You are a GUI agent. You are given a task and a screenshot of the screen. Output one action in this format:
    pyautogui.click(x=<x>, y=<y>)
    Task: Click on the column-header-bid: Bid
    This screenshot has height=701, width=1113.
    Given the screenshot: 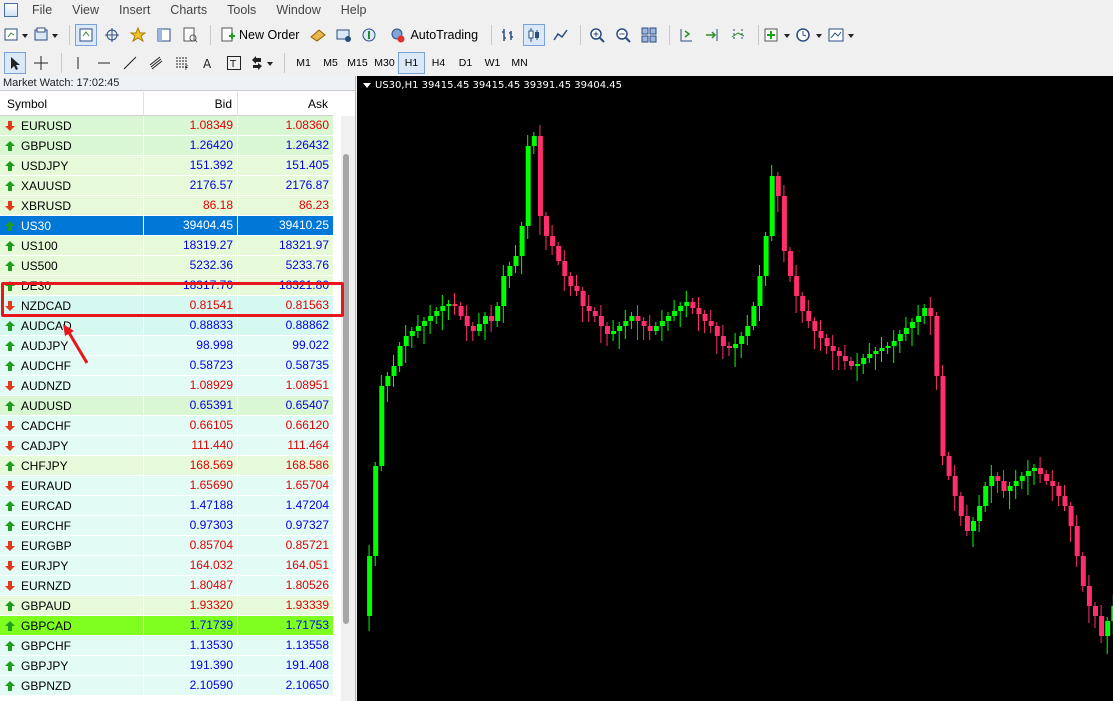 What is the action you would take?
    pyautogui.click(x=191, y=103)
    